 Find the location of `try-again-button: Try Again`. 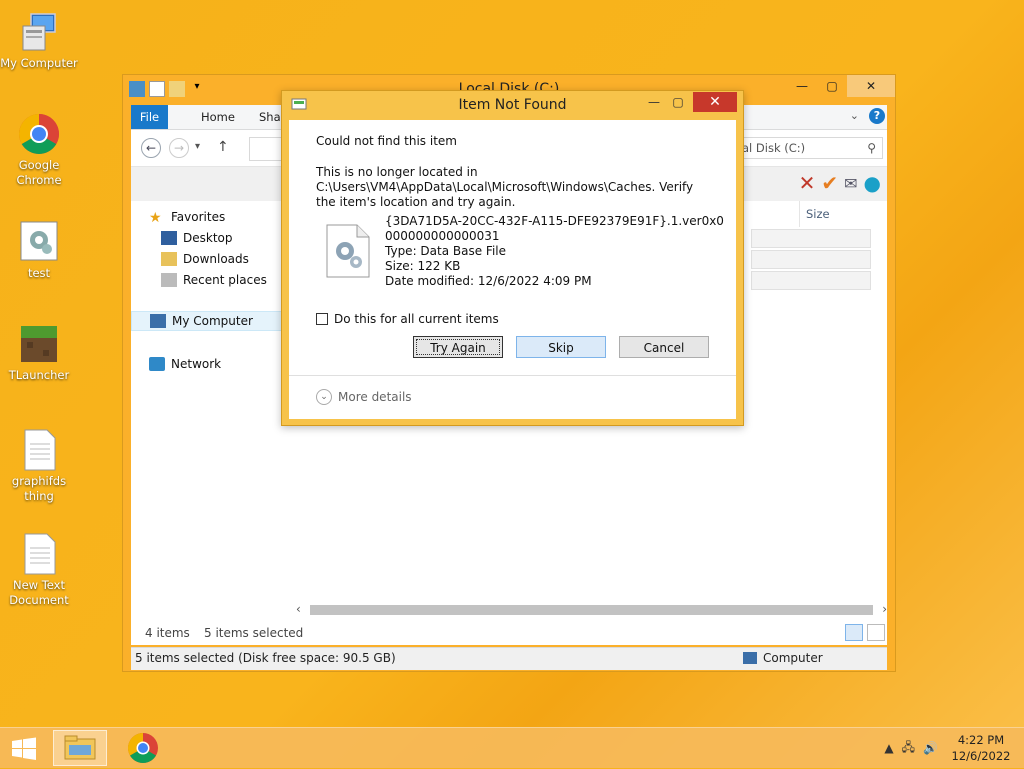

try-again-button: Try Again is located at coordinates (458, 347).